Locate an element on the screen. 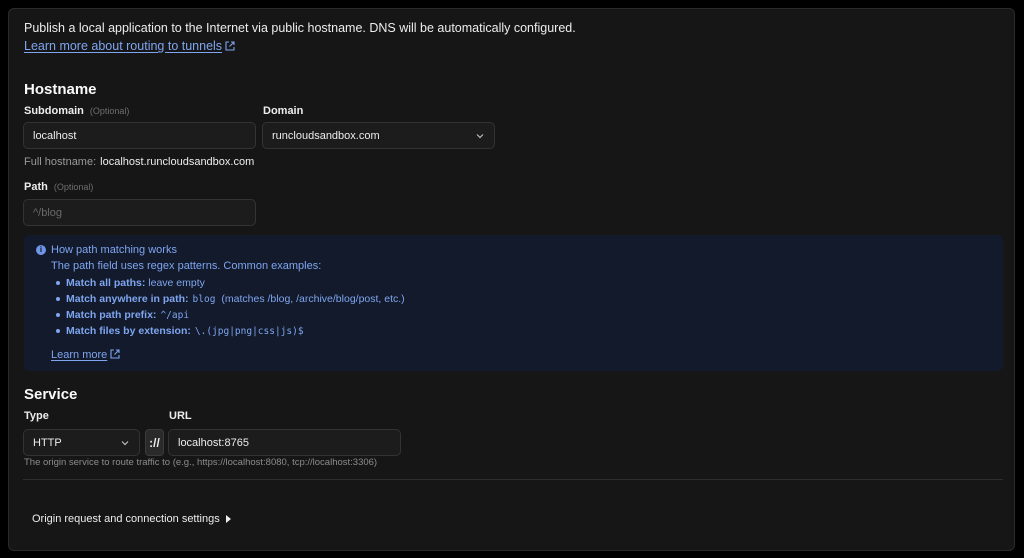  subdomain-label: Subdomain (Optional) is located at coordinates (76, 111).